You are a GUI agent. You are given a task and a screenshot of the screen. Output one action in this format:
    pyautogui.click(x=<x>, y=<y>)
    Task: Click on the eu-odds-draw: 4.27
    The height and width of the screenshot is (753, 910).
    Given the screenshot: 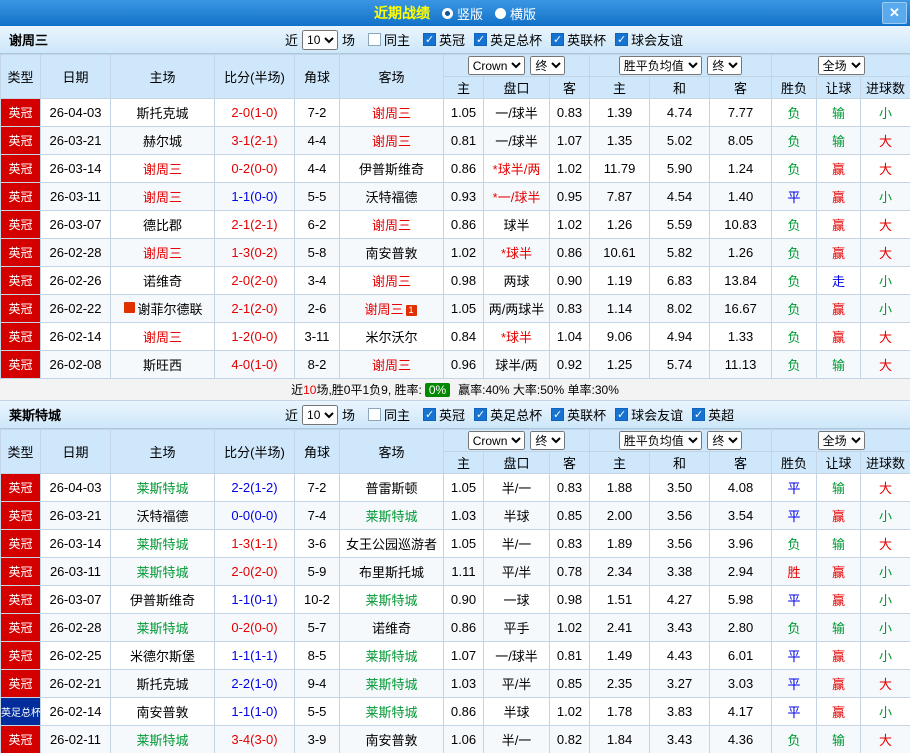 What is the action you would take?
    pyautogui.click(x=680, y=599)
    